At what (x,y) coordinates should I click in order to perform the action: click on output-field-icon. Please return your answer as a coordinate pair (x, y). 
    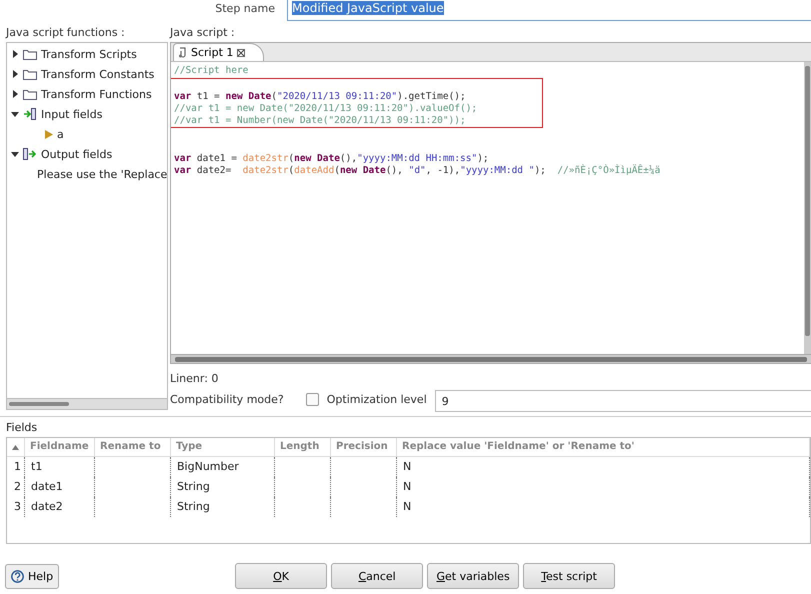
    Looking at the image, I should click on (30, 154).